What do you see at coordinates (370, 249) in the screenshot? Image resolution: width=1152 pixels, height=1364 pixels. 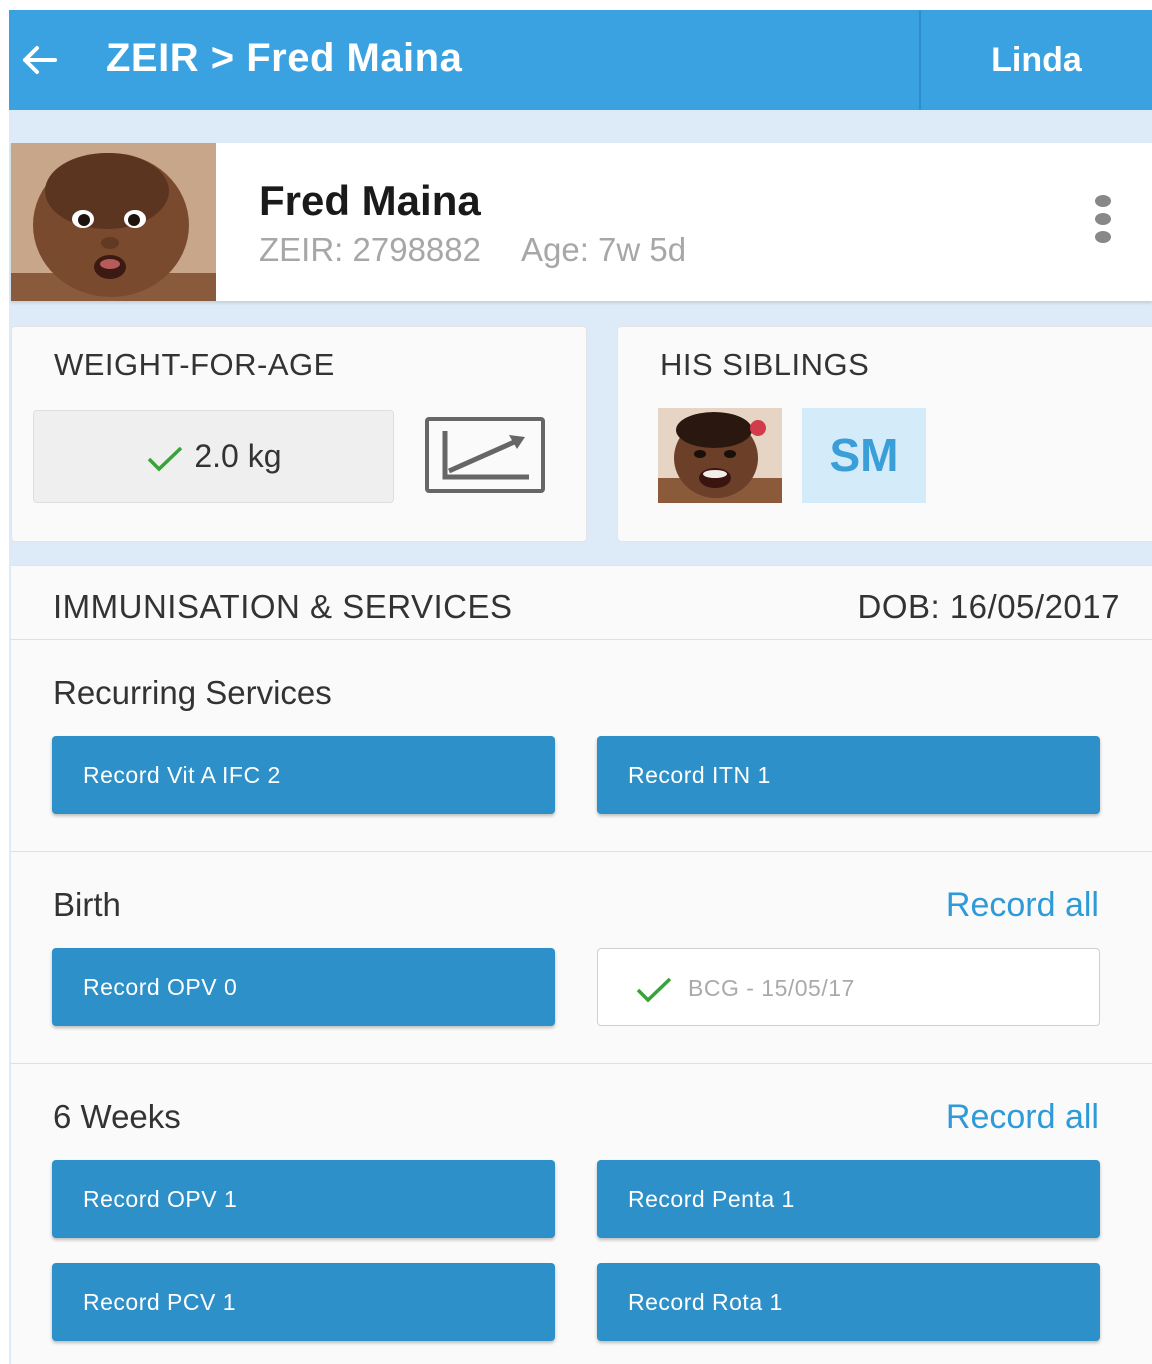 I see `zeir-id: ZEIR: 2798882` at bounding box center [370, 249].